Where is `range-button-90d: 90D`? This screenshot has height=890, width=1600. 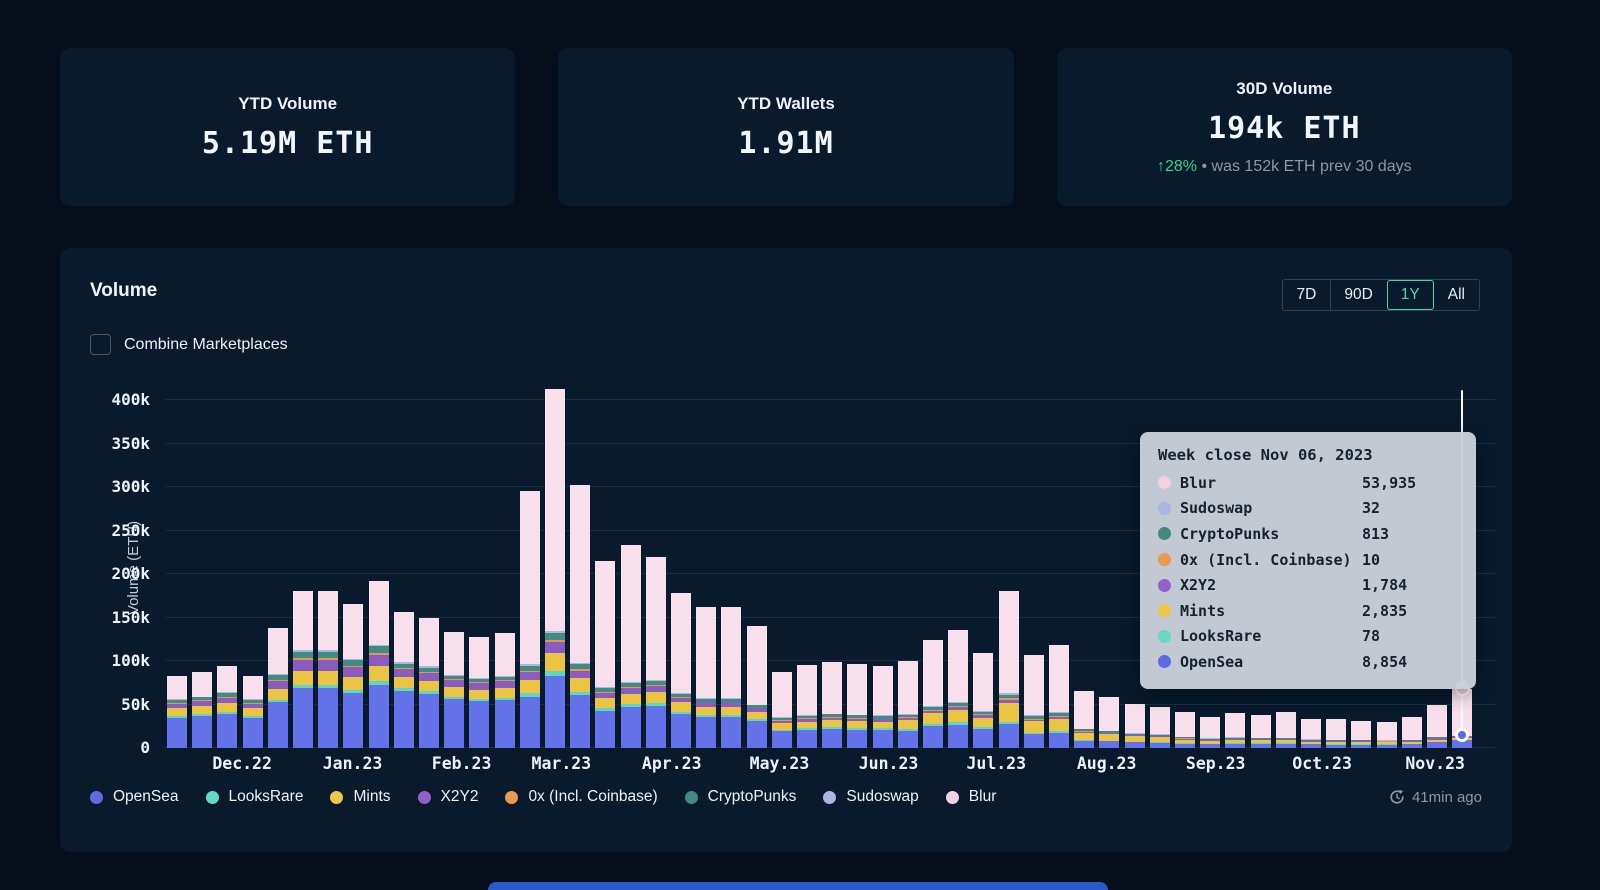 range-button-90d: 90D is located at coordinates (1358, 295).